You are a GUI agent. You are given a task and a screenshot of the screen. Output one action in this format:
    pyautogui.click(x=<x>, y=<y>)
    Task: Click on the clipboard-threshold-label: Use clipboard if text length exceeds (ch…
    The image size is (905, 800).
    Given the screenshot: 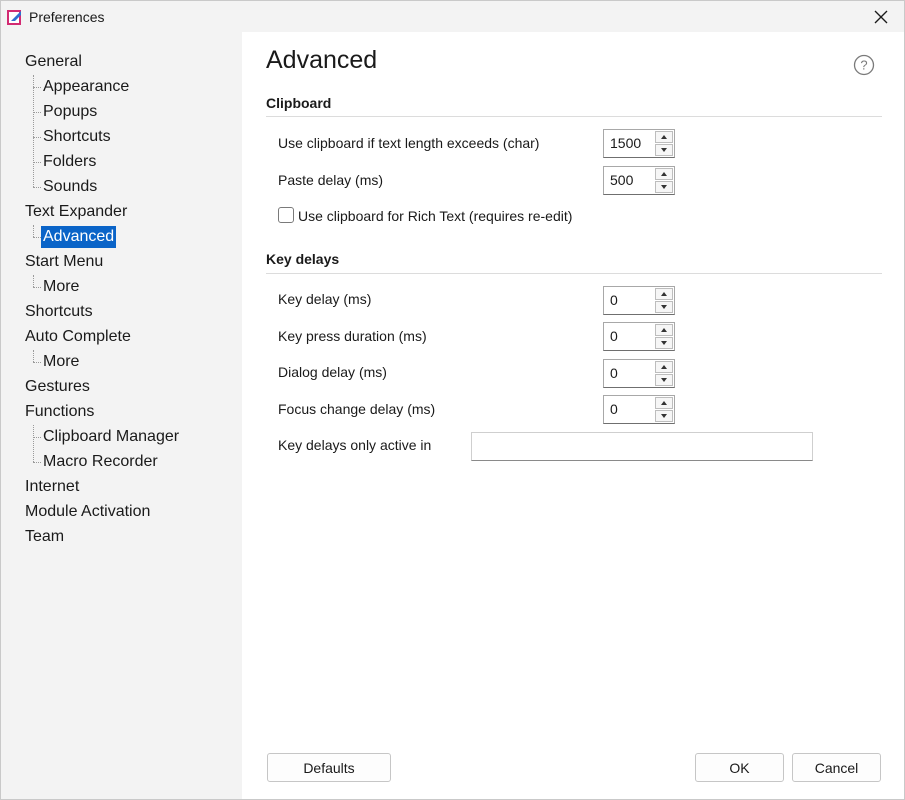 What is the action you would take?
    pyautogui.click(x=409, y=143)
    